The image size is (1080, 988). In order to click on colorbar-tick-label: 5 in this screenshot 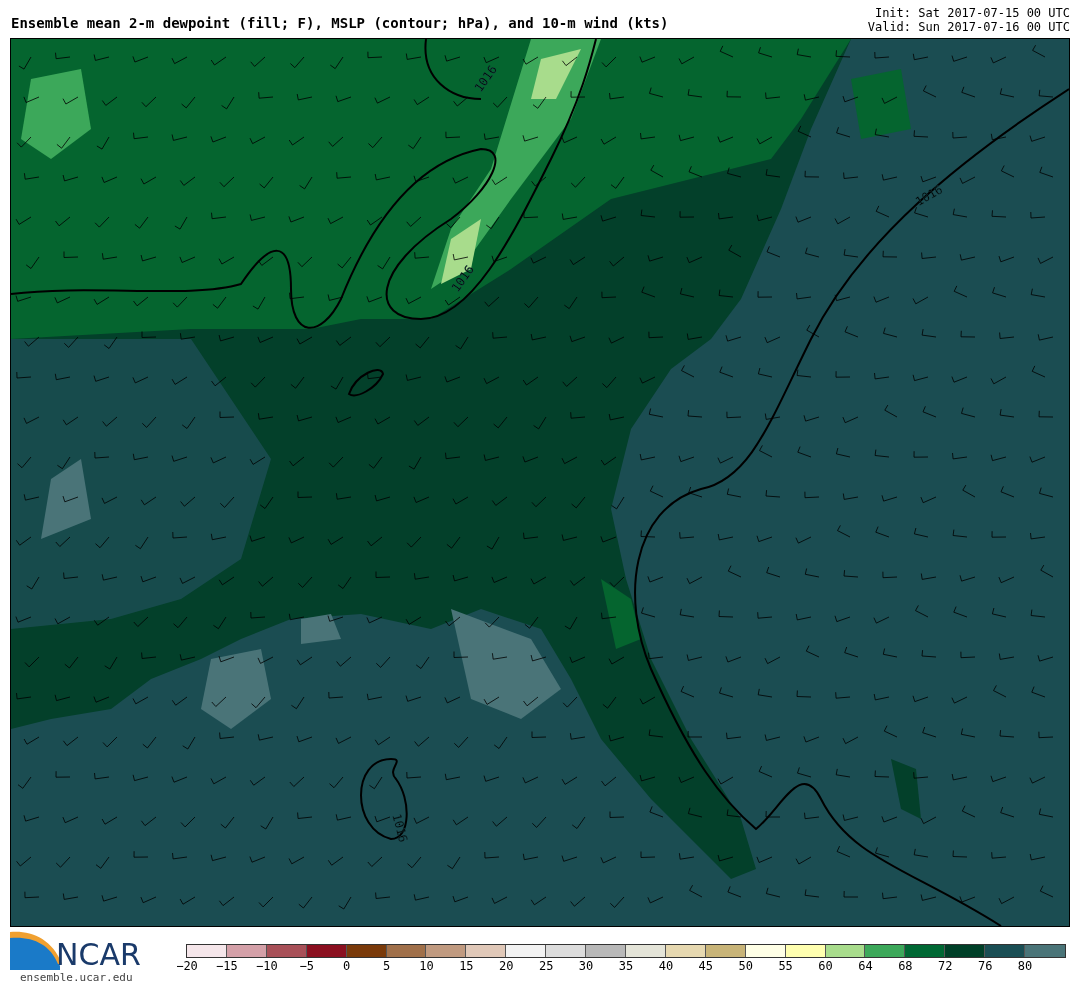, I will do `click(386, 966)`.